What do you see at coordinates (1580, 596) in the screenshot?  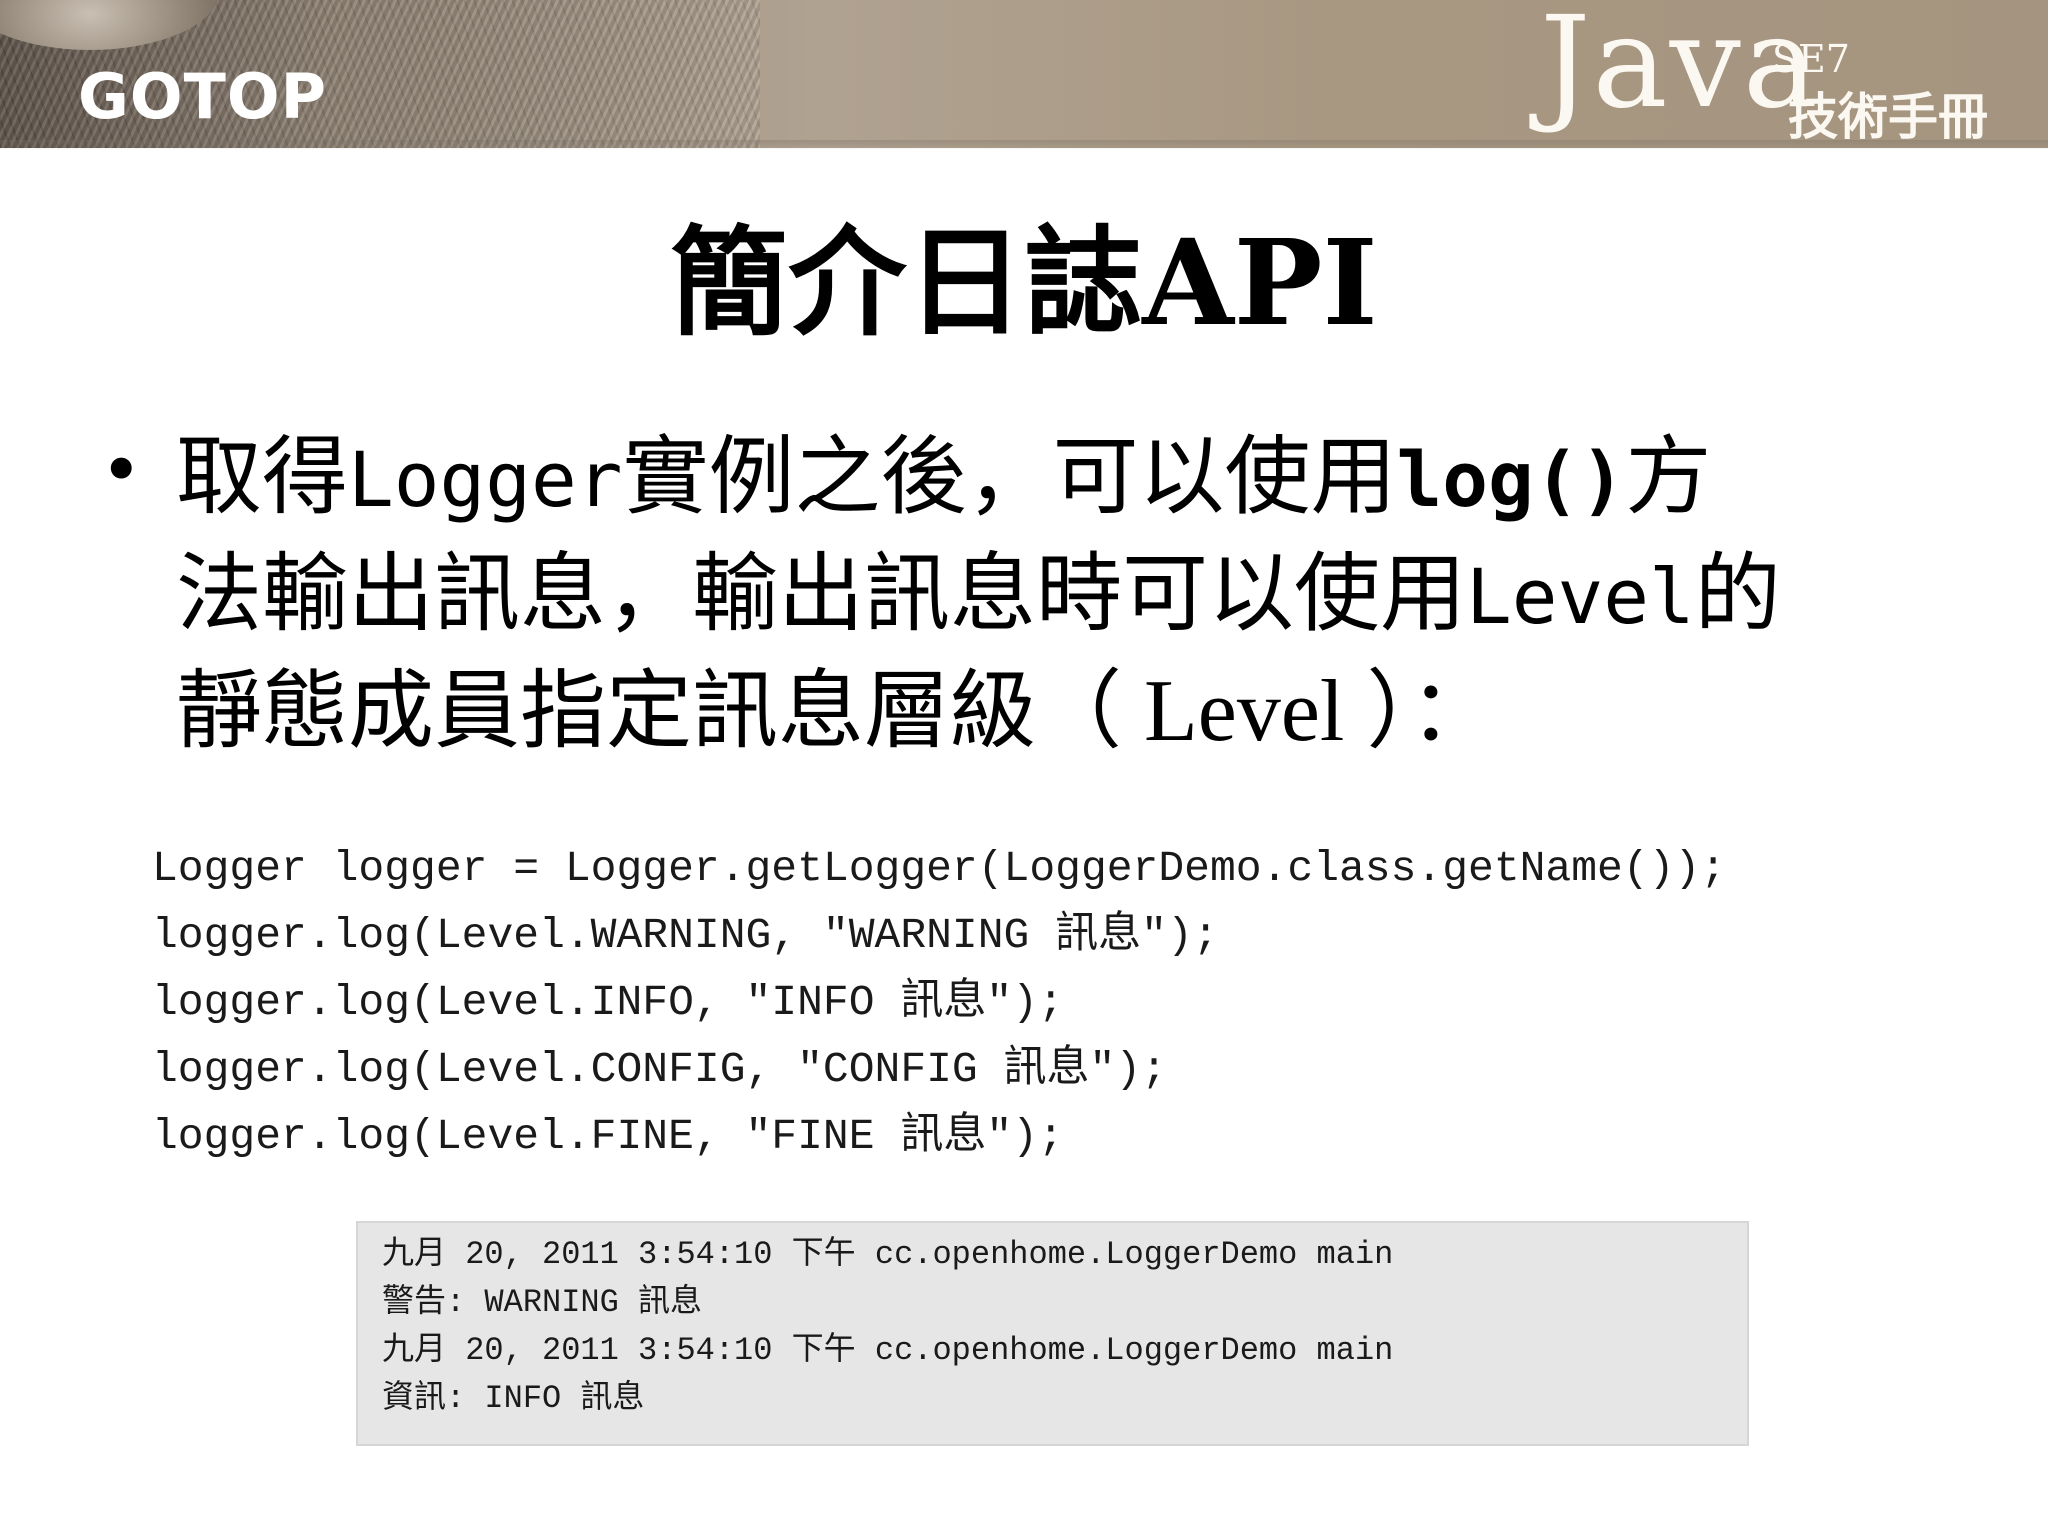 I see `inline-code-level: Level` at bounding box center [1580, 596].